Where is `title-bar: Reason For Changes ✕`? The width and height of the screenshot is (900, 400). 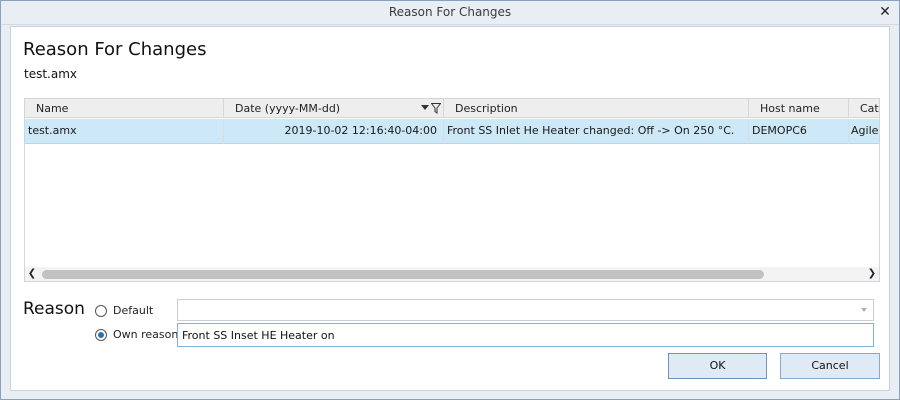 title-bar: Reason For Changes ✕ is located at coordinates (450, 13).